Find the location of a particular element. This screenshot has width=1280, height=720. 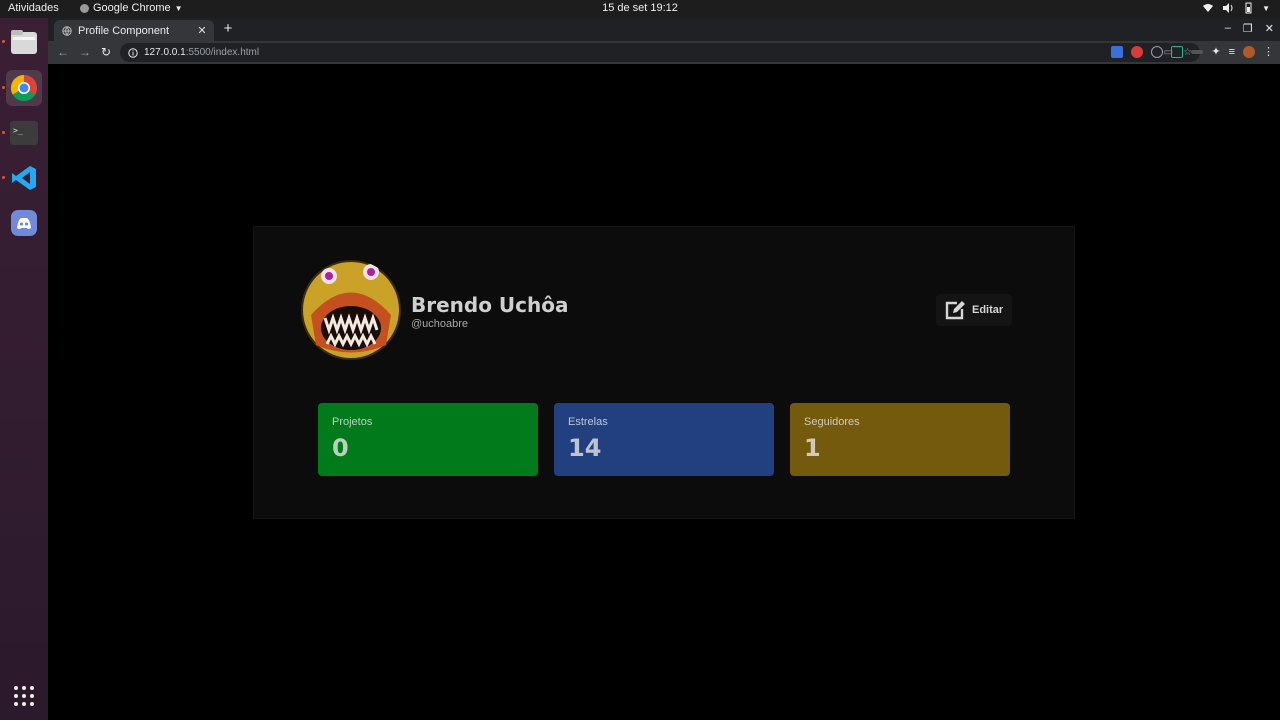

app-menu-label: Google Chrome is located at coordinates (132, 8).